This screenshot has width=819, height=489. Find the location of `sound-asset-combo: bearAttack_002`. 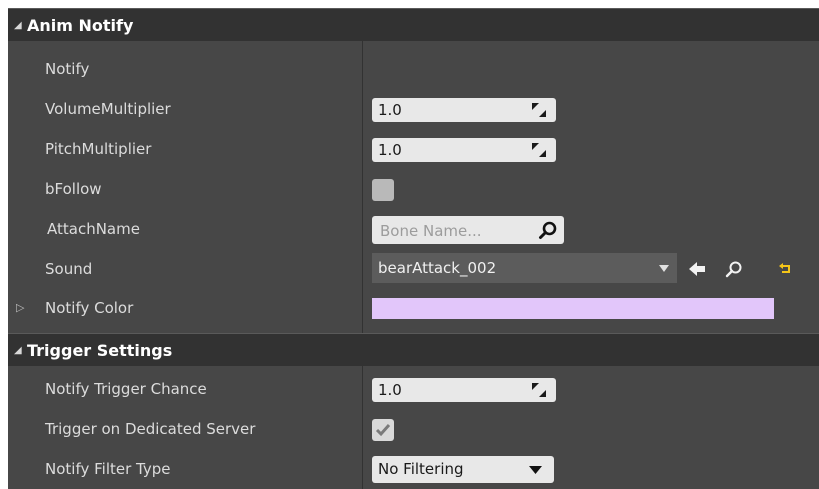

sound-asset-combo: bearAttack_002 is located at coordinates (524, 268).